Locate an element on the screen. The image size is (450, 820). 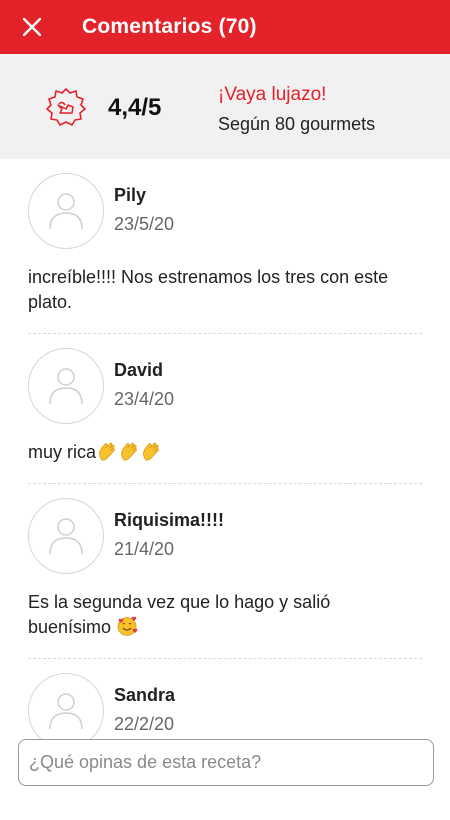
comment-author: Pily is located at coordinates (130, 195).